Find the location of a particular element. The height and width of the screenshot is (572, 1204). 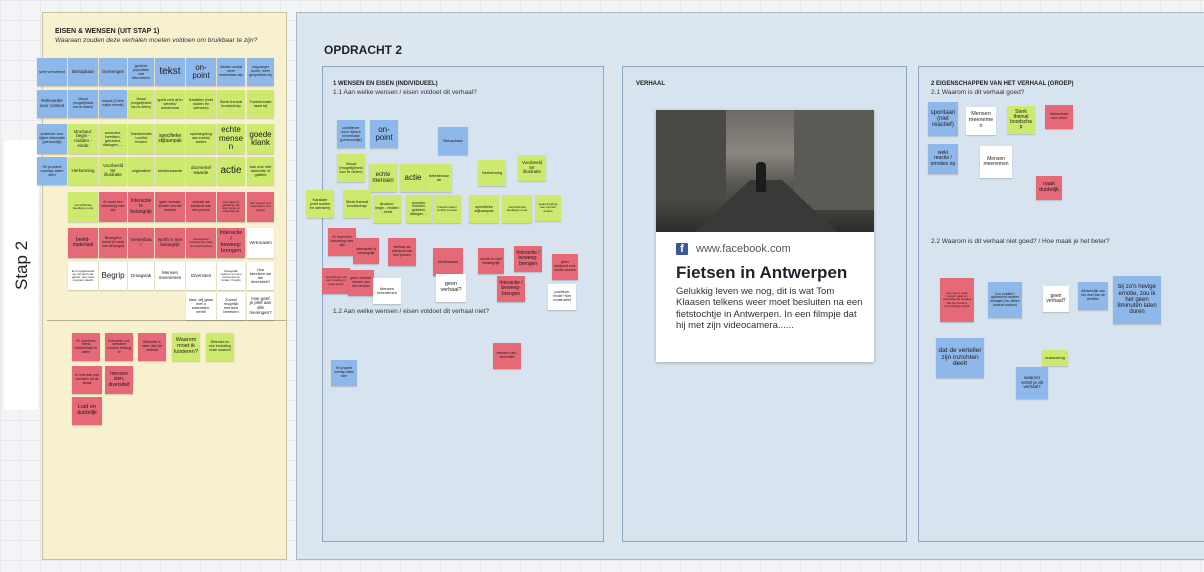

sticky-note: spontaan (niet reactief) is located at coordinates (943, 119).